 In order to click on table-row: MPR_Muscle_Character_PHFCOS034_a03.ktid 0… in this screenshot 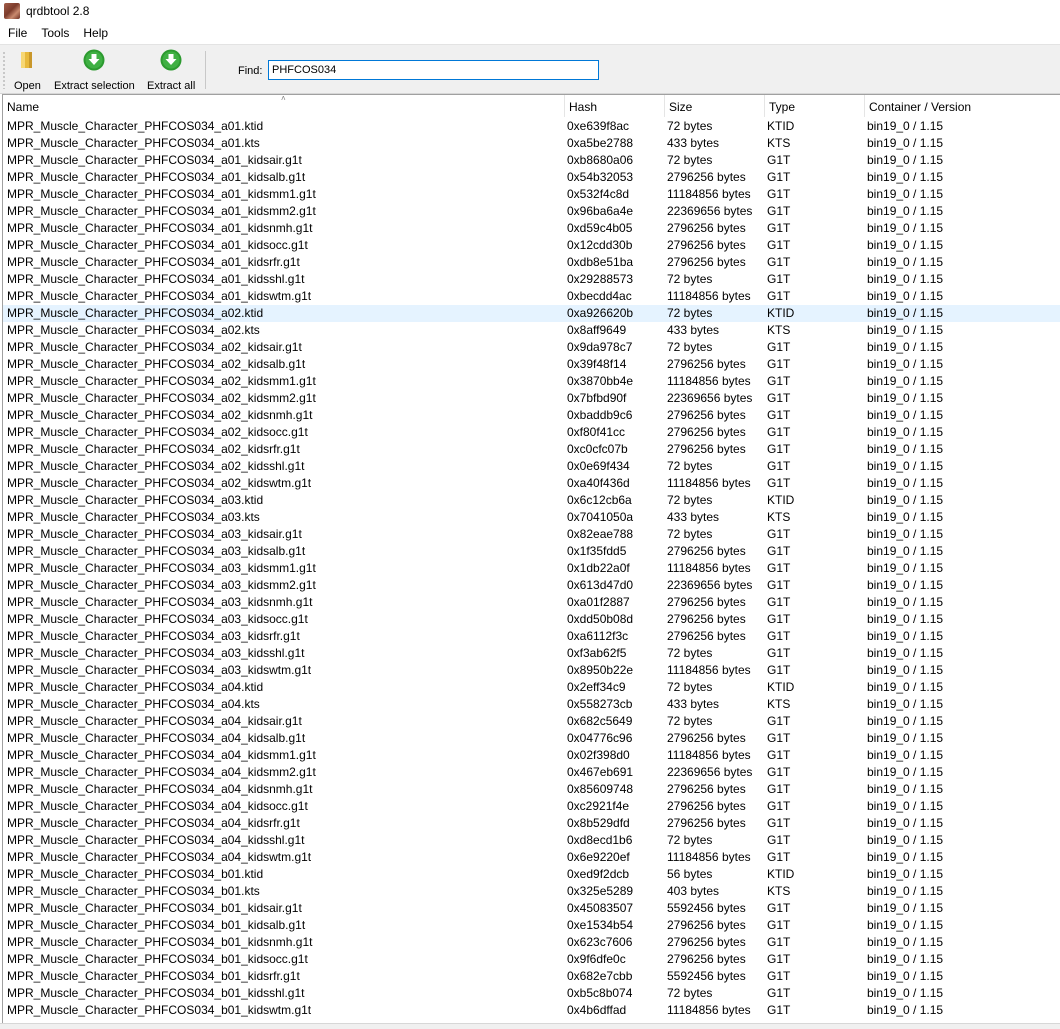, I will do `click(531, 500)`.